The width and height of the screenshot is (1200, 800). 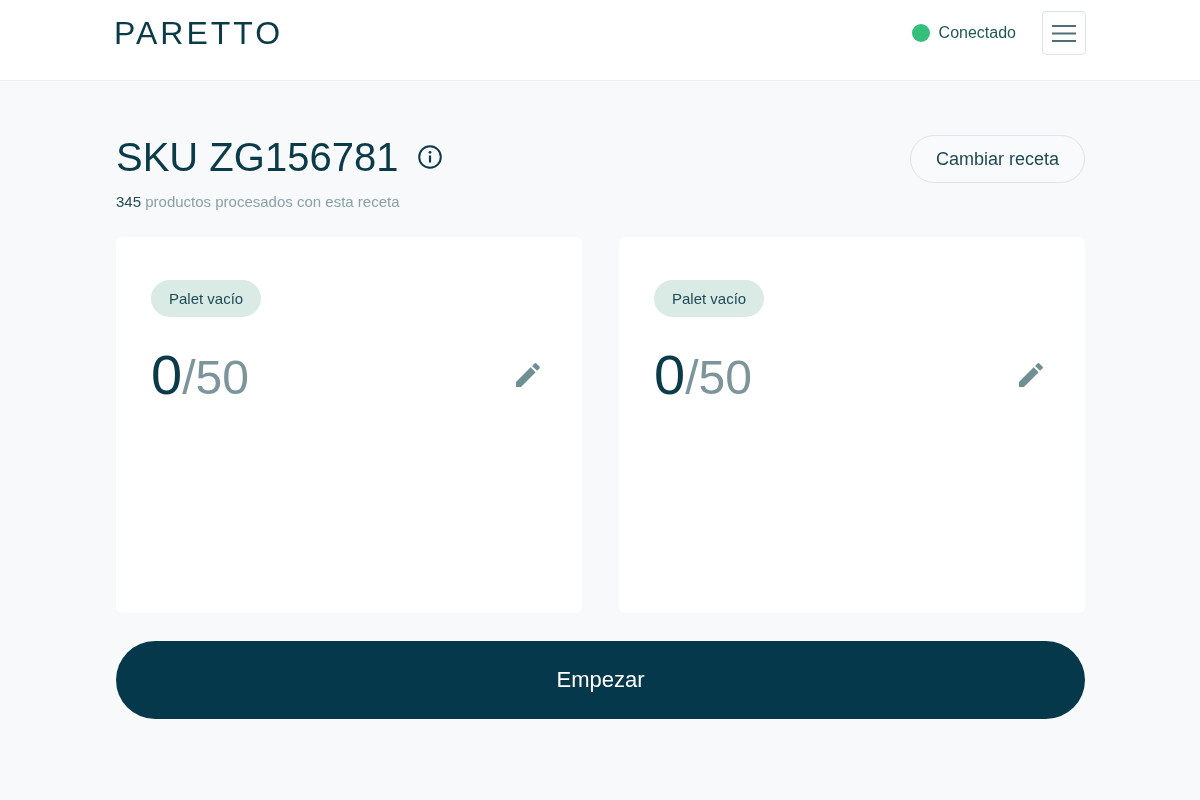 What do you see at coordinates (430, 157) in the screenshot?
I see `info-icon` at bounding box center [430, 157].